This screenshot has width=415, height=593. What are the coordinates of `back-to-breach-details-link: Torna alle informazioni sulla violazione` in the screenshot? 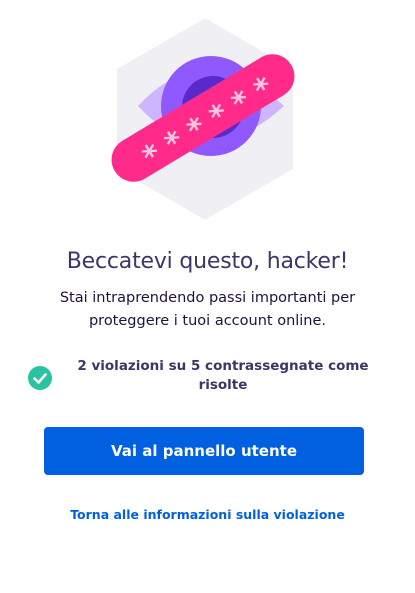 It's located at (207, 514).